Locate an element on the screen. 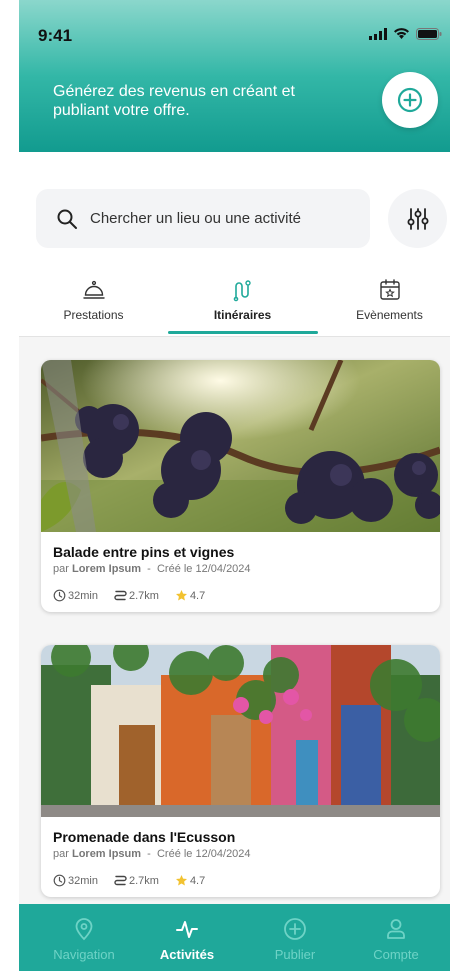 The height and width of the screenshot is (971, 450). calendar-star-icon is located at coordinates (389, 289).